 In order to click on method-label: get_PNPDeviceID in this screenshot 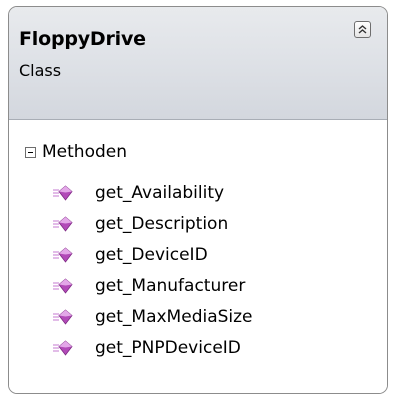, I will do `click(168, 347)`.